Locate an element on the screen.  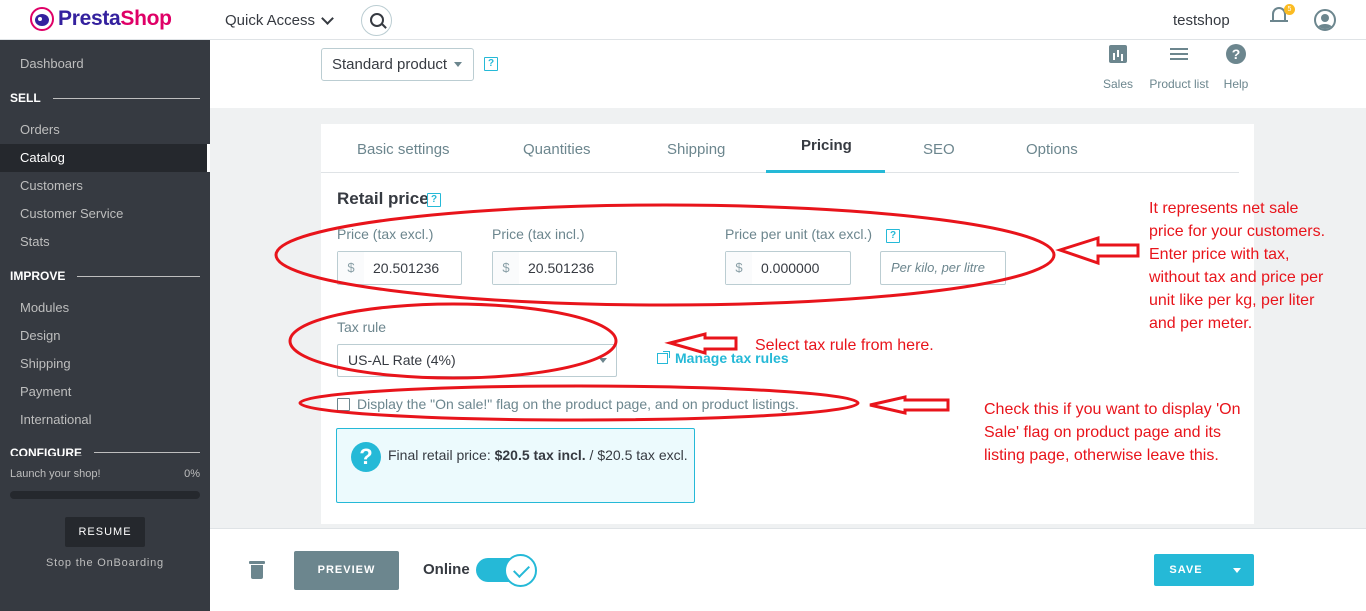
tab-quantities: Quantities is located at coordinates (557, 149).